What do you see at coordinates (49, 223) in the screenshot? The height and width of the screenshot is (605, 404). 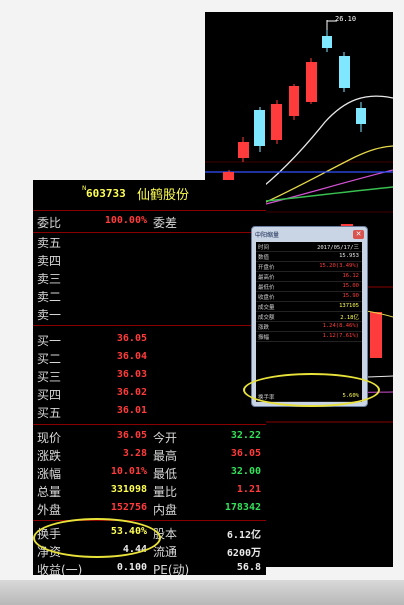 I see `weibi-label: 委比` at bounding box center [49, 223].